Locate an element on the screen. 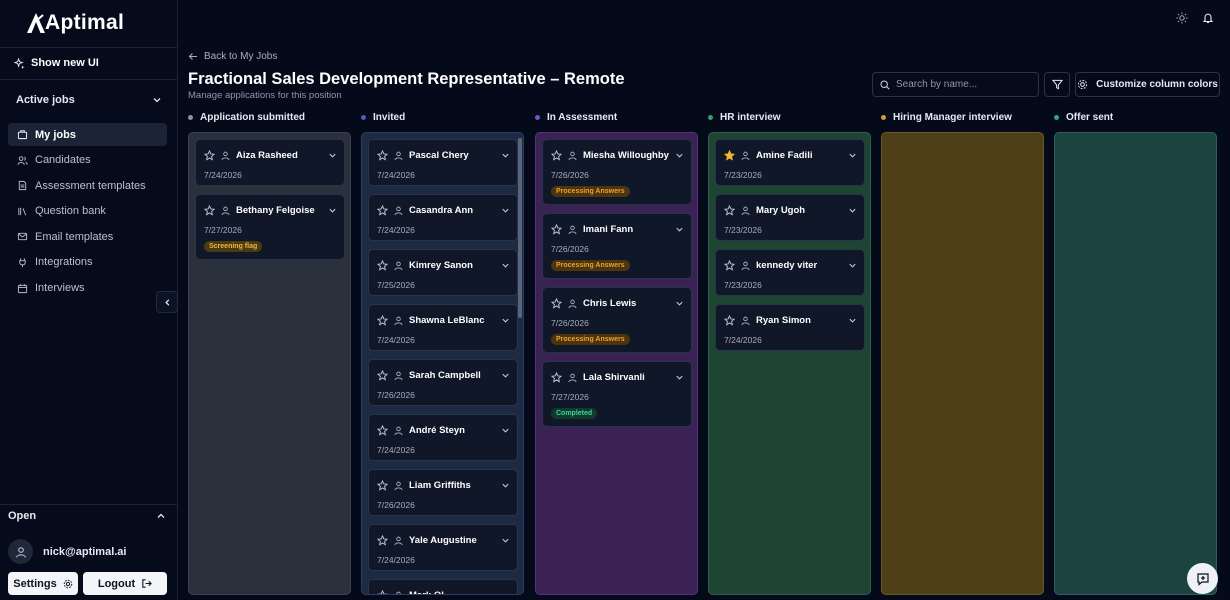 Image resolution: width=1230 pixels, height=600 pixels. sidebar-item-my-jobs: My jobs is located at coordinates (87, 134).